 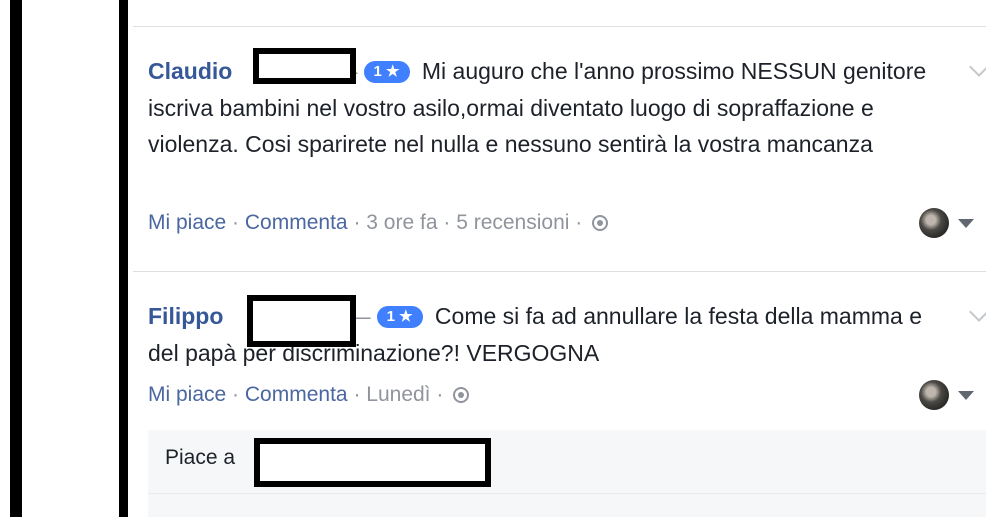 I want to click on review-1-like-link: Mi piace, so click(x=187, y=222).